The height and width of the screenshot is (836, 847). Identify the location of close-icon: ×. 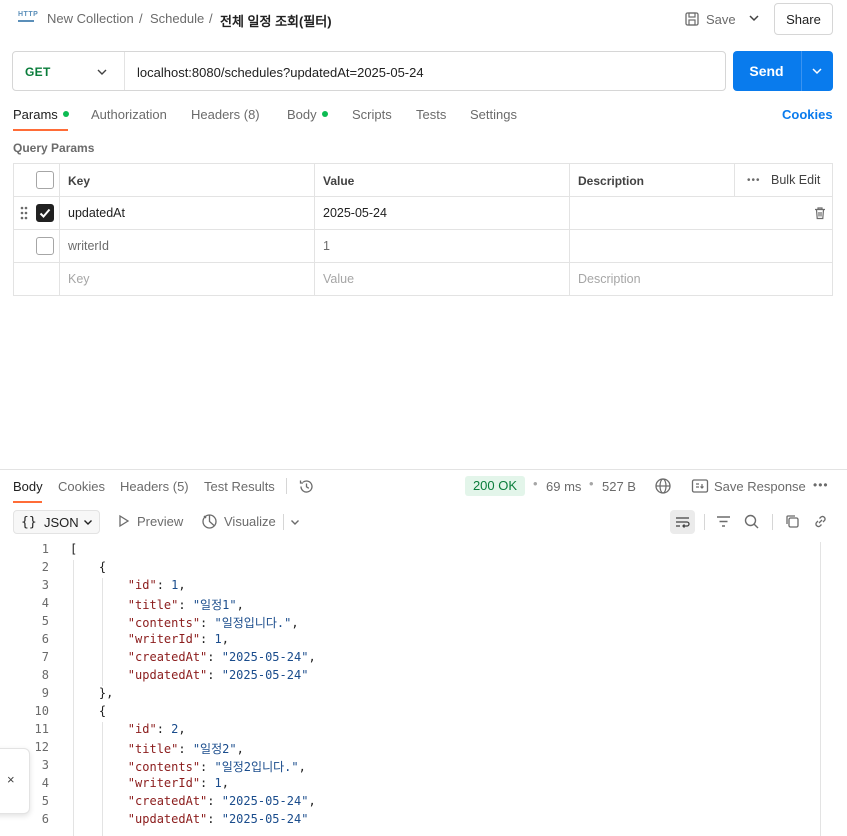
(11, 779).